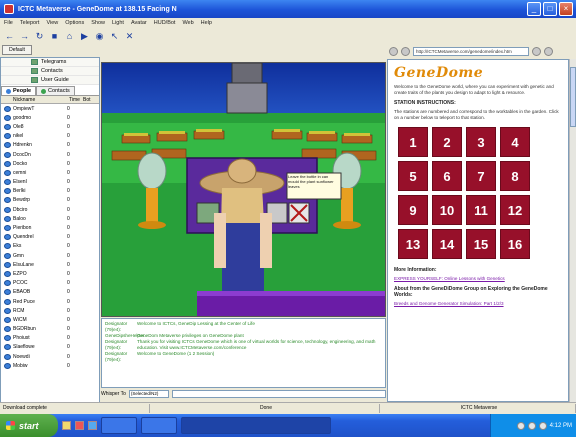 The image size is (576, 437). What do you see at coordinates (50, 163) in the screenshot?
I see `people-list-item: Docko 0` at bounding box center [50, 163].